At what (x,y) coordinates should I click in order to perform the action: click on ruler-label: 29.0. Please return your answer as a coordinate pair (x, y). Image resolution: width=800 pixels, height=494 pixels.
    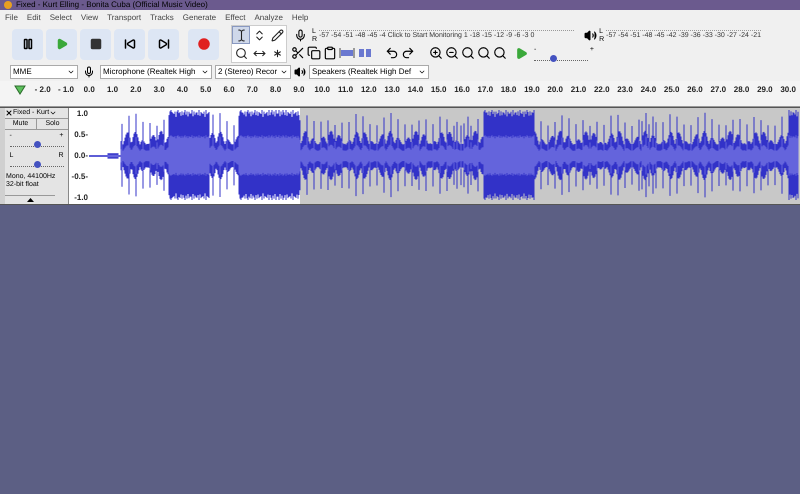
    Looking at the image, I should click on (765, 90).